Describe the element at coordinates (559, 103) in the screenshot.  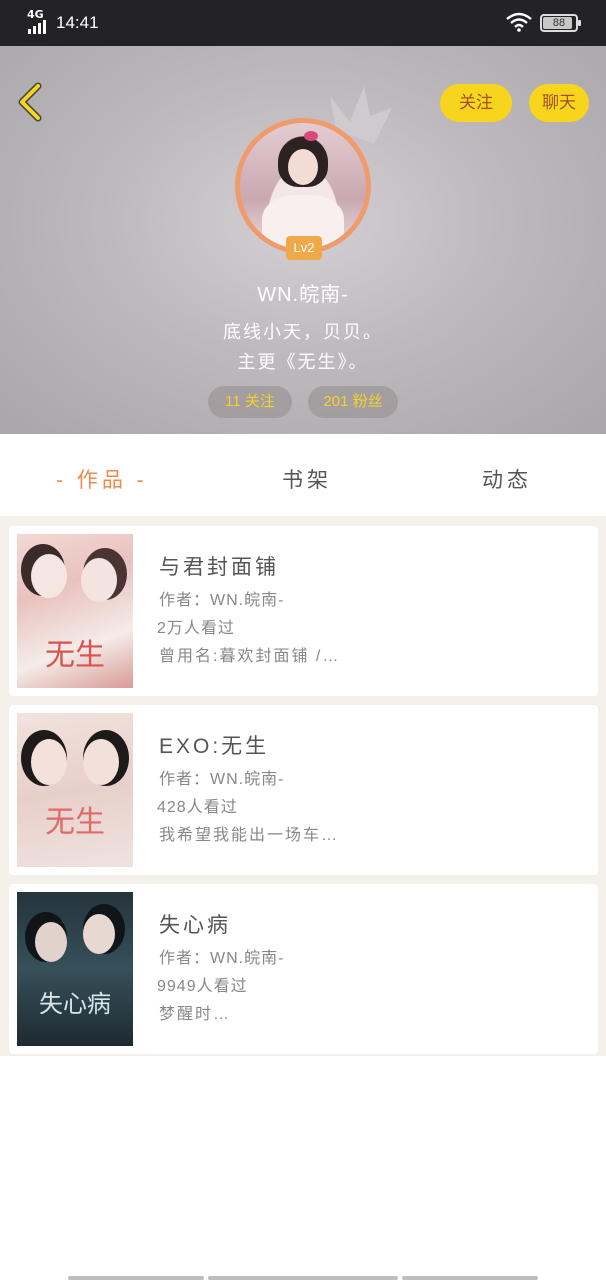
I see `chat-button: 聊天` at that location.